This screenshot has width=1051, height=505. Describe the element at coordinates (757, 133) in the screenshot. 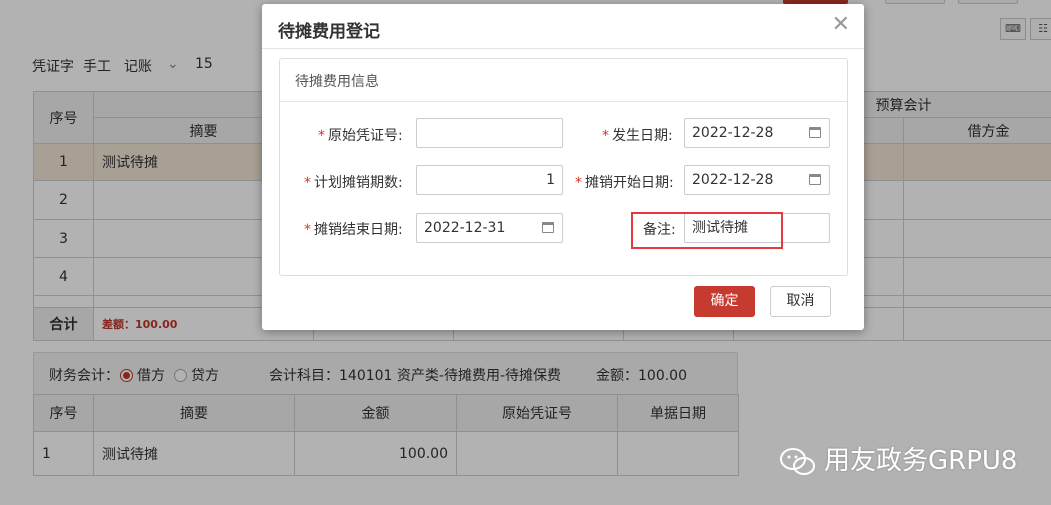

I see `occur-date-input: 2022-12-28` at that location.